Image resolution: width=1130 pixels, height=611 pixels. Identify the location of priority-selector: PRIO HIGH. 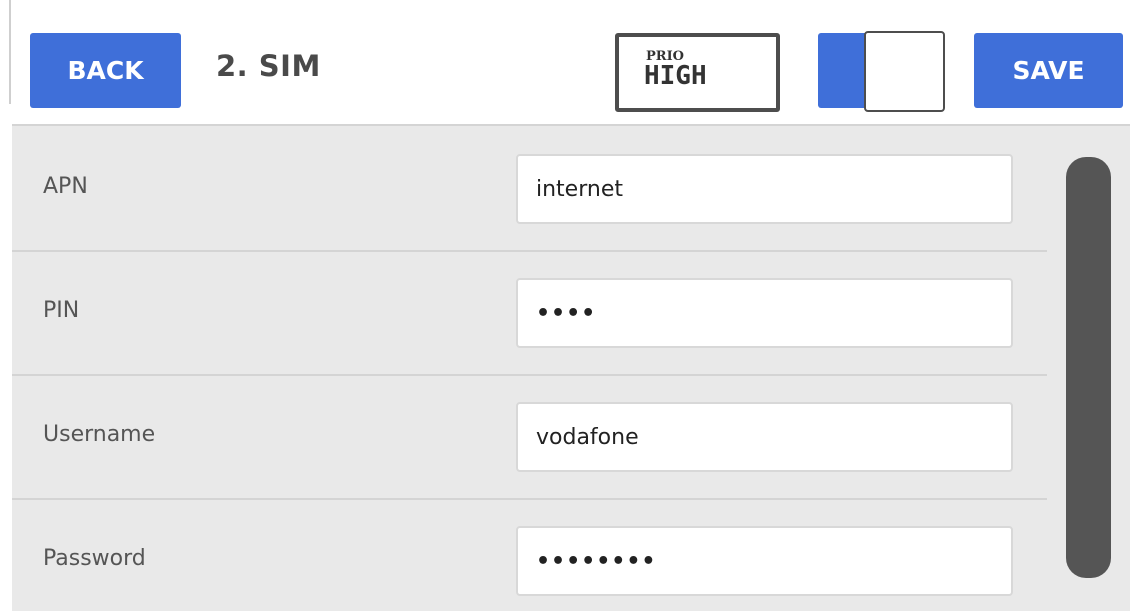
(697, 72).